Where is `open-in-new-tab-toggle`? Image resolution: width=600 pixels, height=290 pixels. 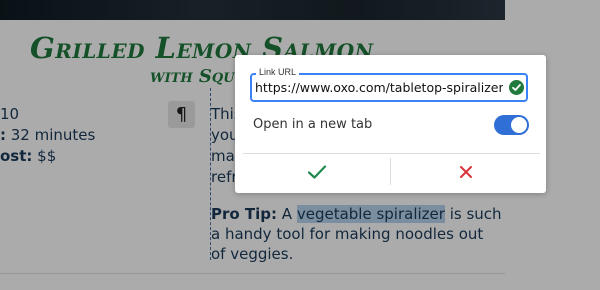 open-in-new-tab-toggle is located at coordinates (511, 125).